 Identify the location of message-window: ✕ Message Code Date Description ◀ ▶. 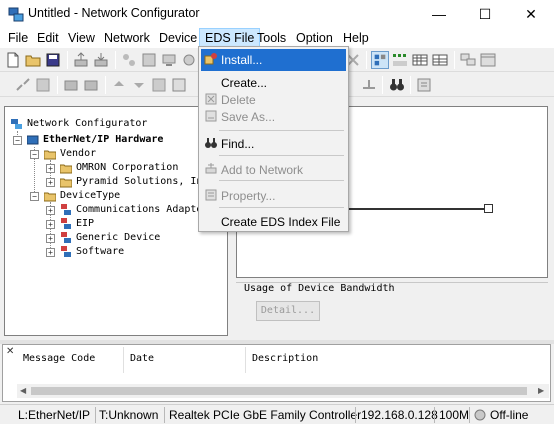
(276, 373).